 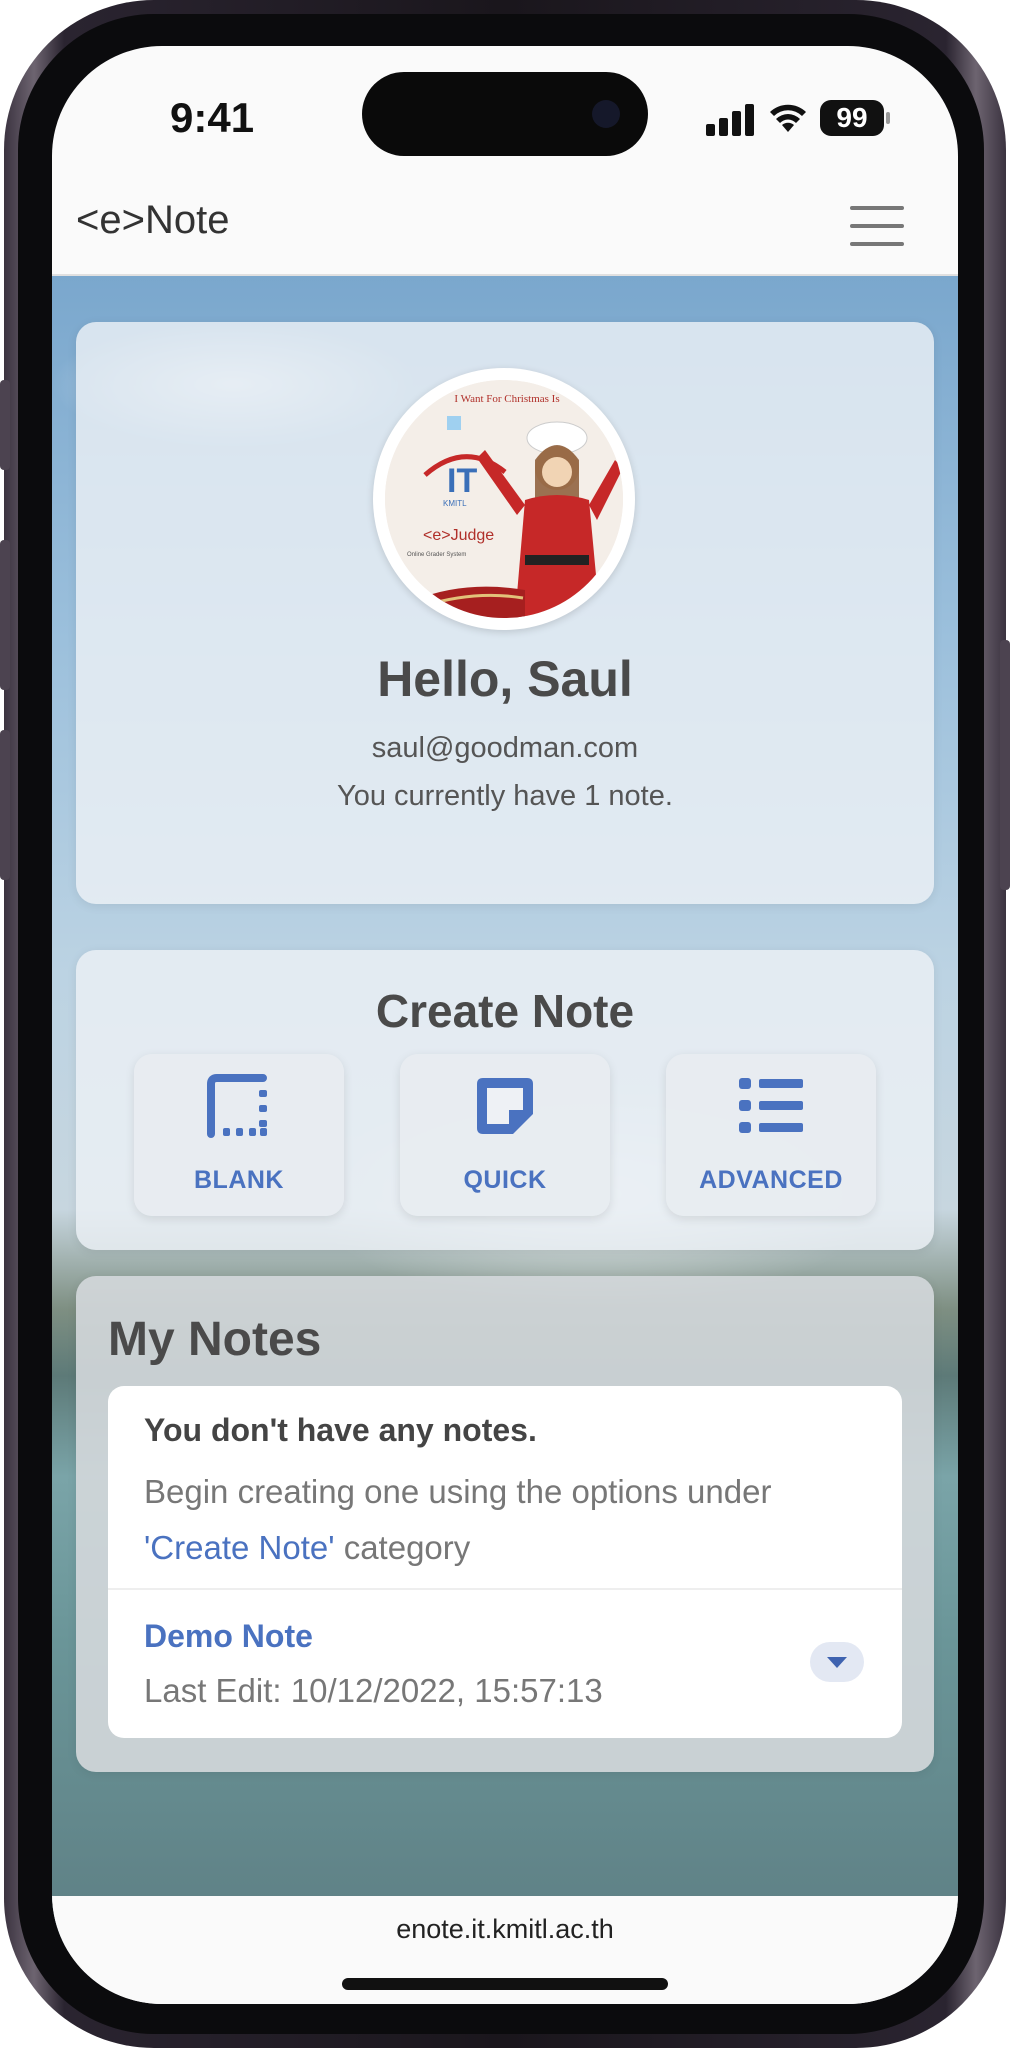 What do you see at coordinates (340, 1430) in the screenshot?
I see `empty-notes-title: You don't have any notes.` at bounding box center [340, 1430].